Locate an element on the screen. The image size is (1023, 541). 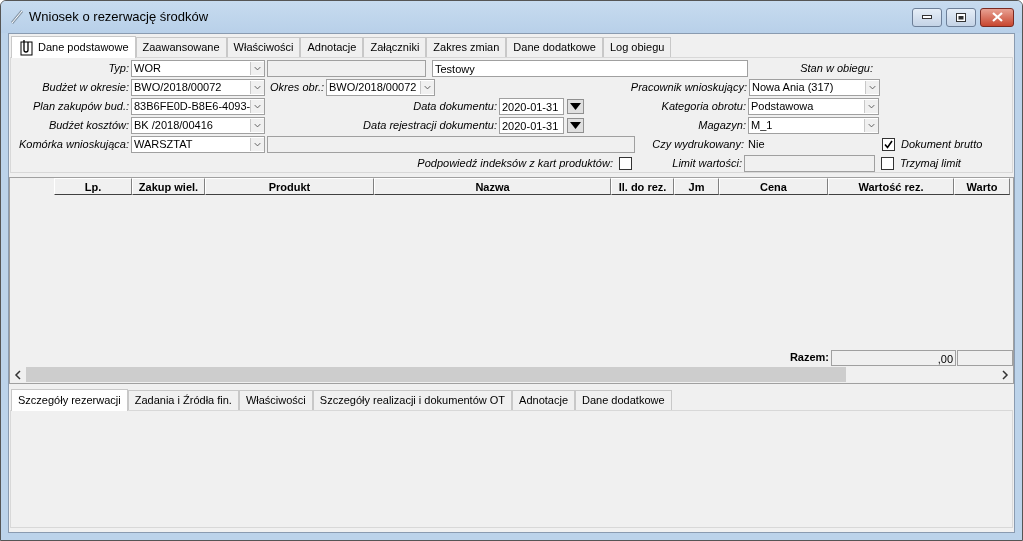
combo-box: WOR is located at coordinates (198, 68).